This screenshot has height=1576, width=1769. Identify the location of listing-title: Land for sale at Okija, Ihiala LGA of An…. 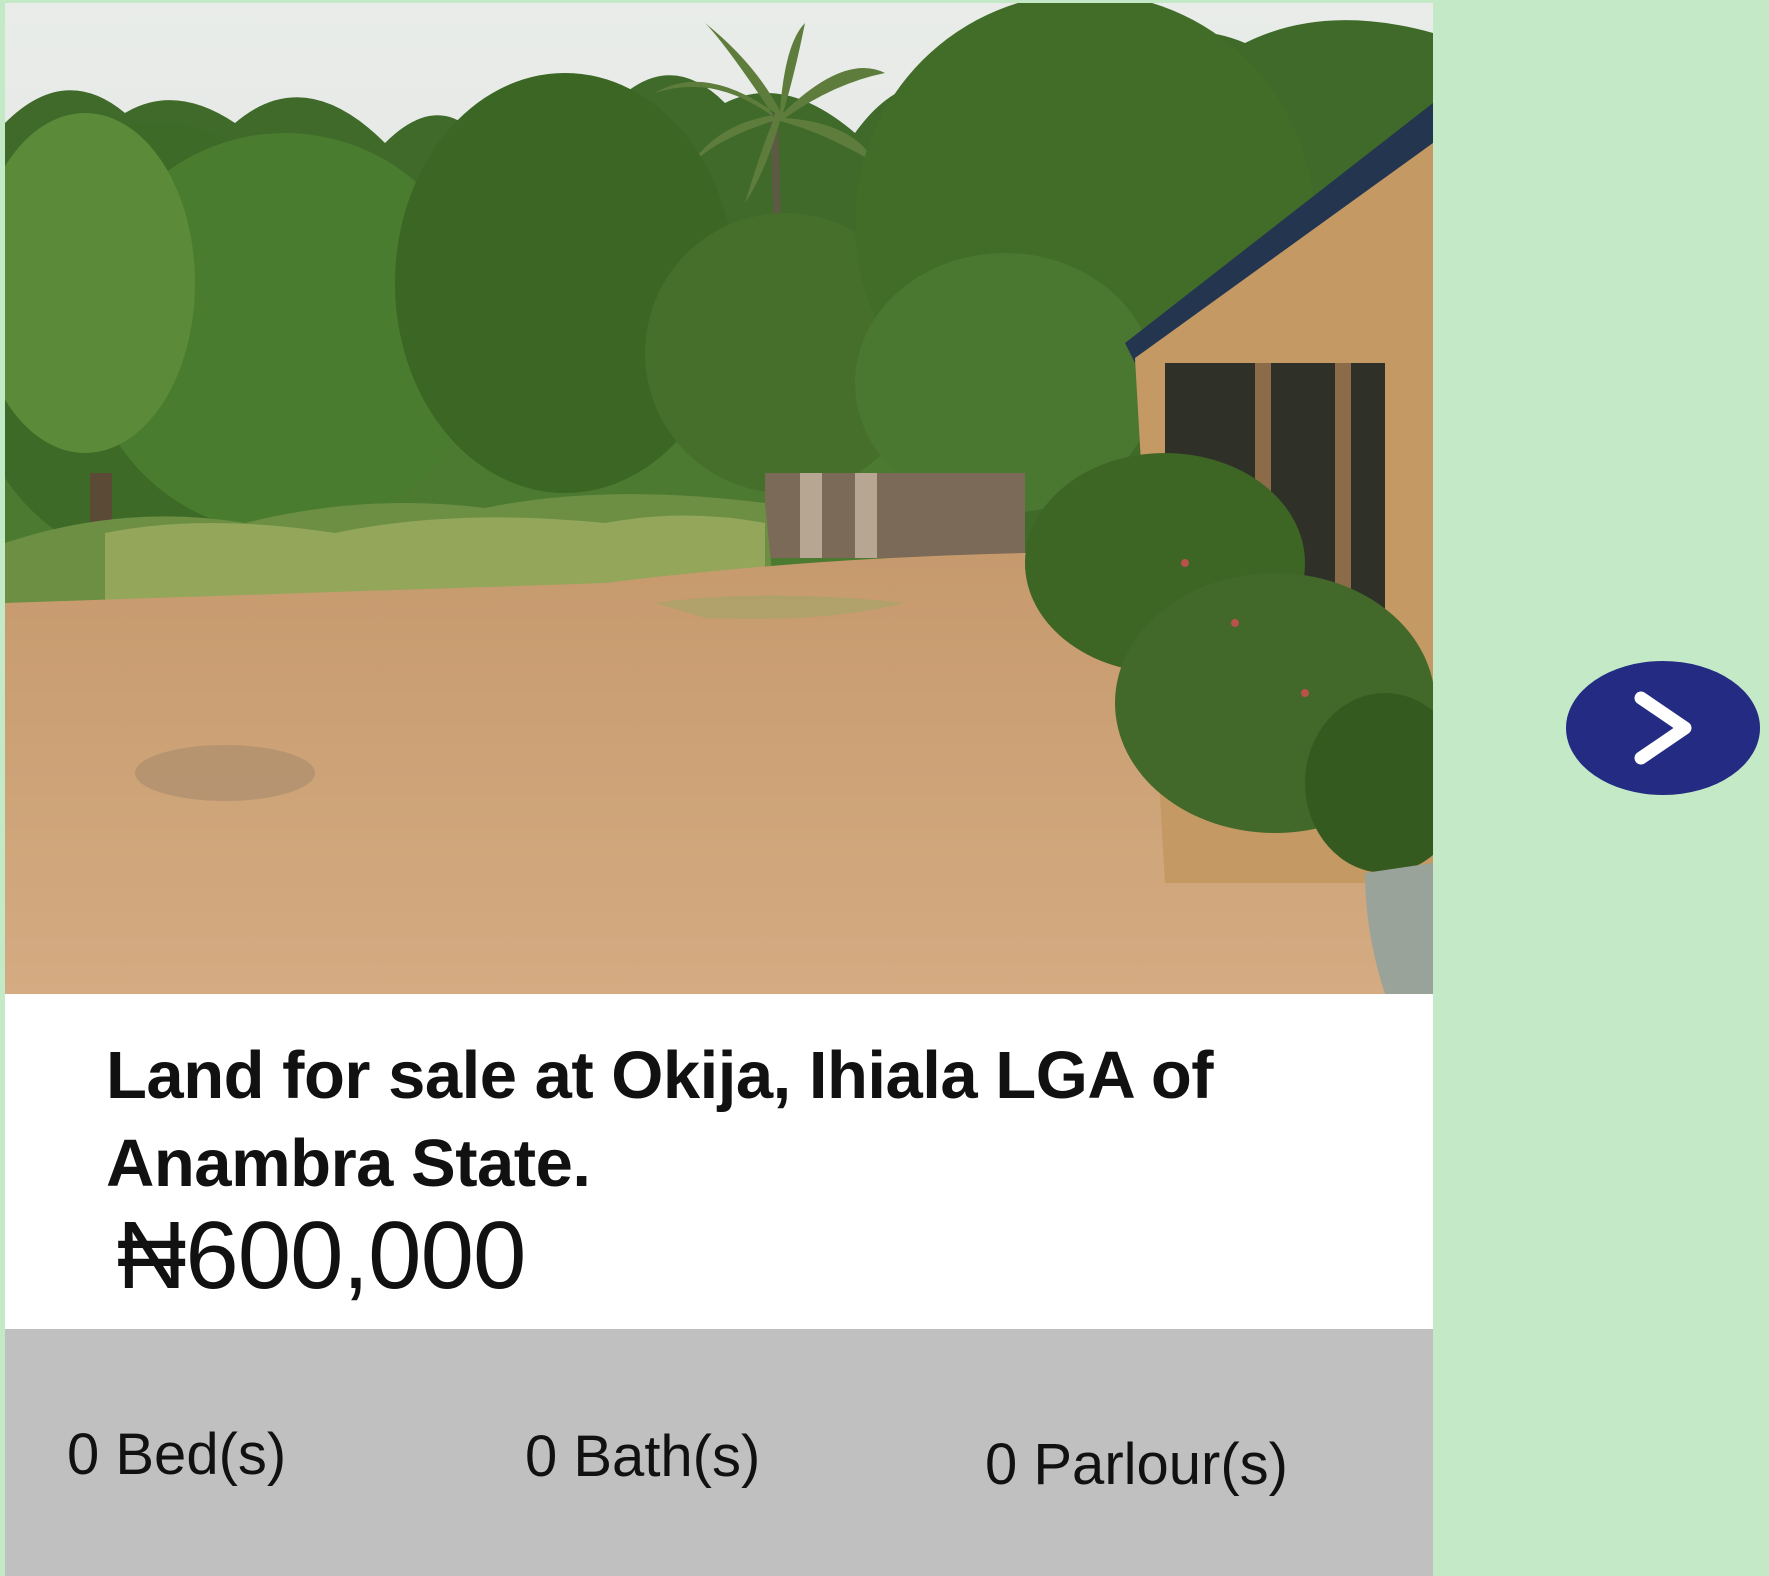
(721, 1120).